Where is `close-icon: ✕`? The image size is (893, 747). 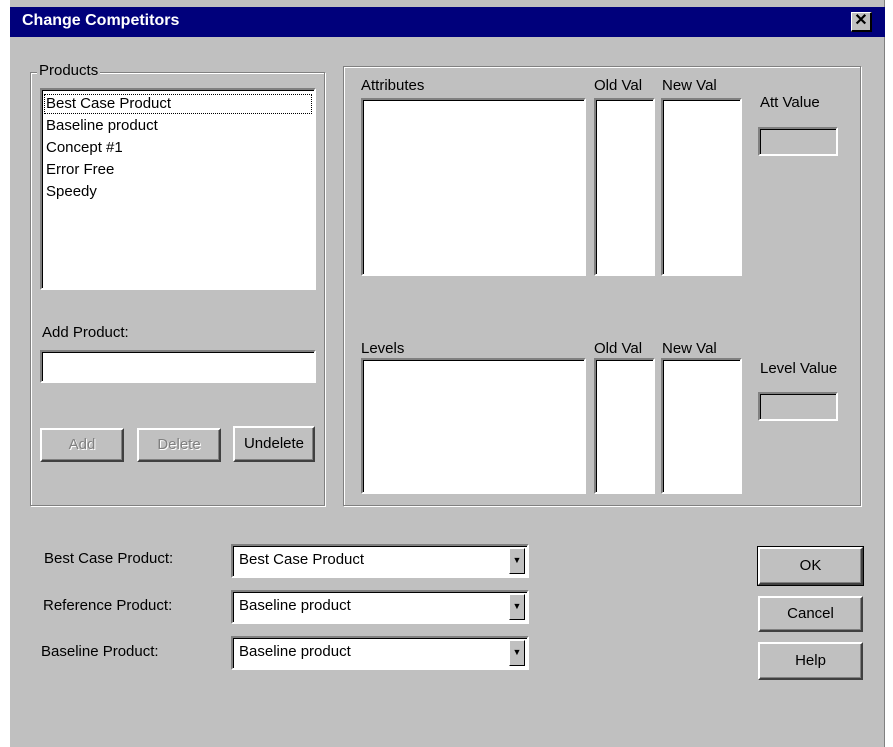 close-icon: ✕ is located at coordinates (861, 20).